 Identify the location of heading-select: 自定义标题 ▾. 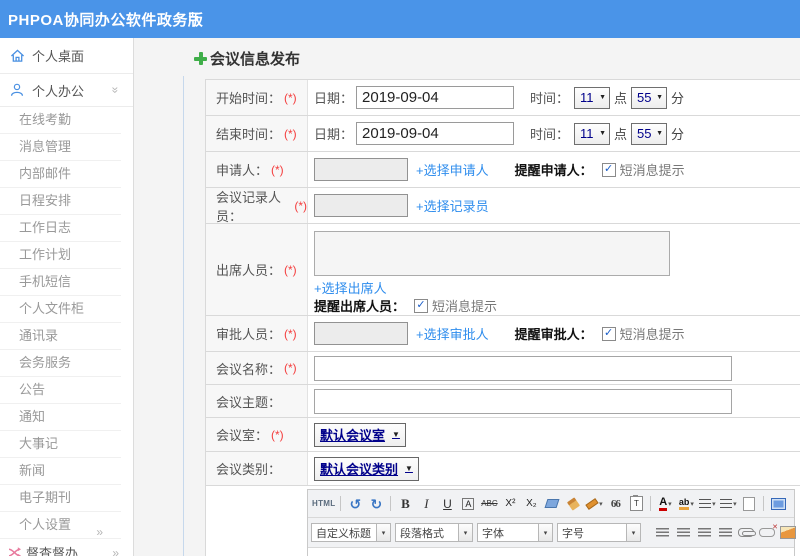
(351, 532).